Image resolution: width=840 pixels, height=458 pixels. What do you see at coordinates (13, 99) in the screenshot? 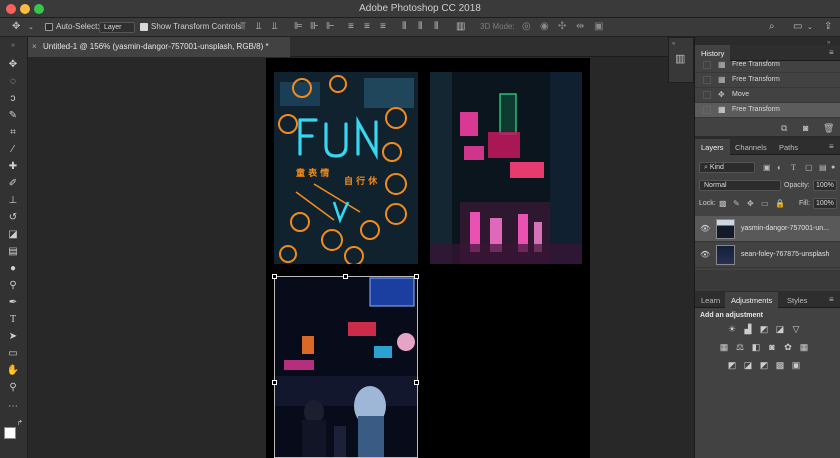
I see `lasso-tool-icon: ↄ` at bounding box center [13, 99].